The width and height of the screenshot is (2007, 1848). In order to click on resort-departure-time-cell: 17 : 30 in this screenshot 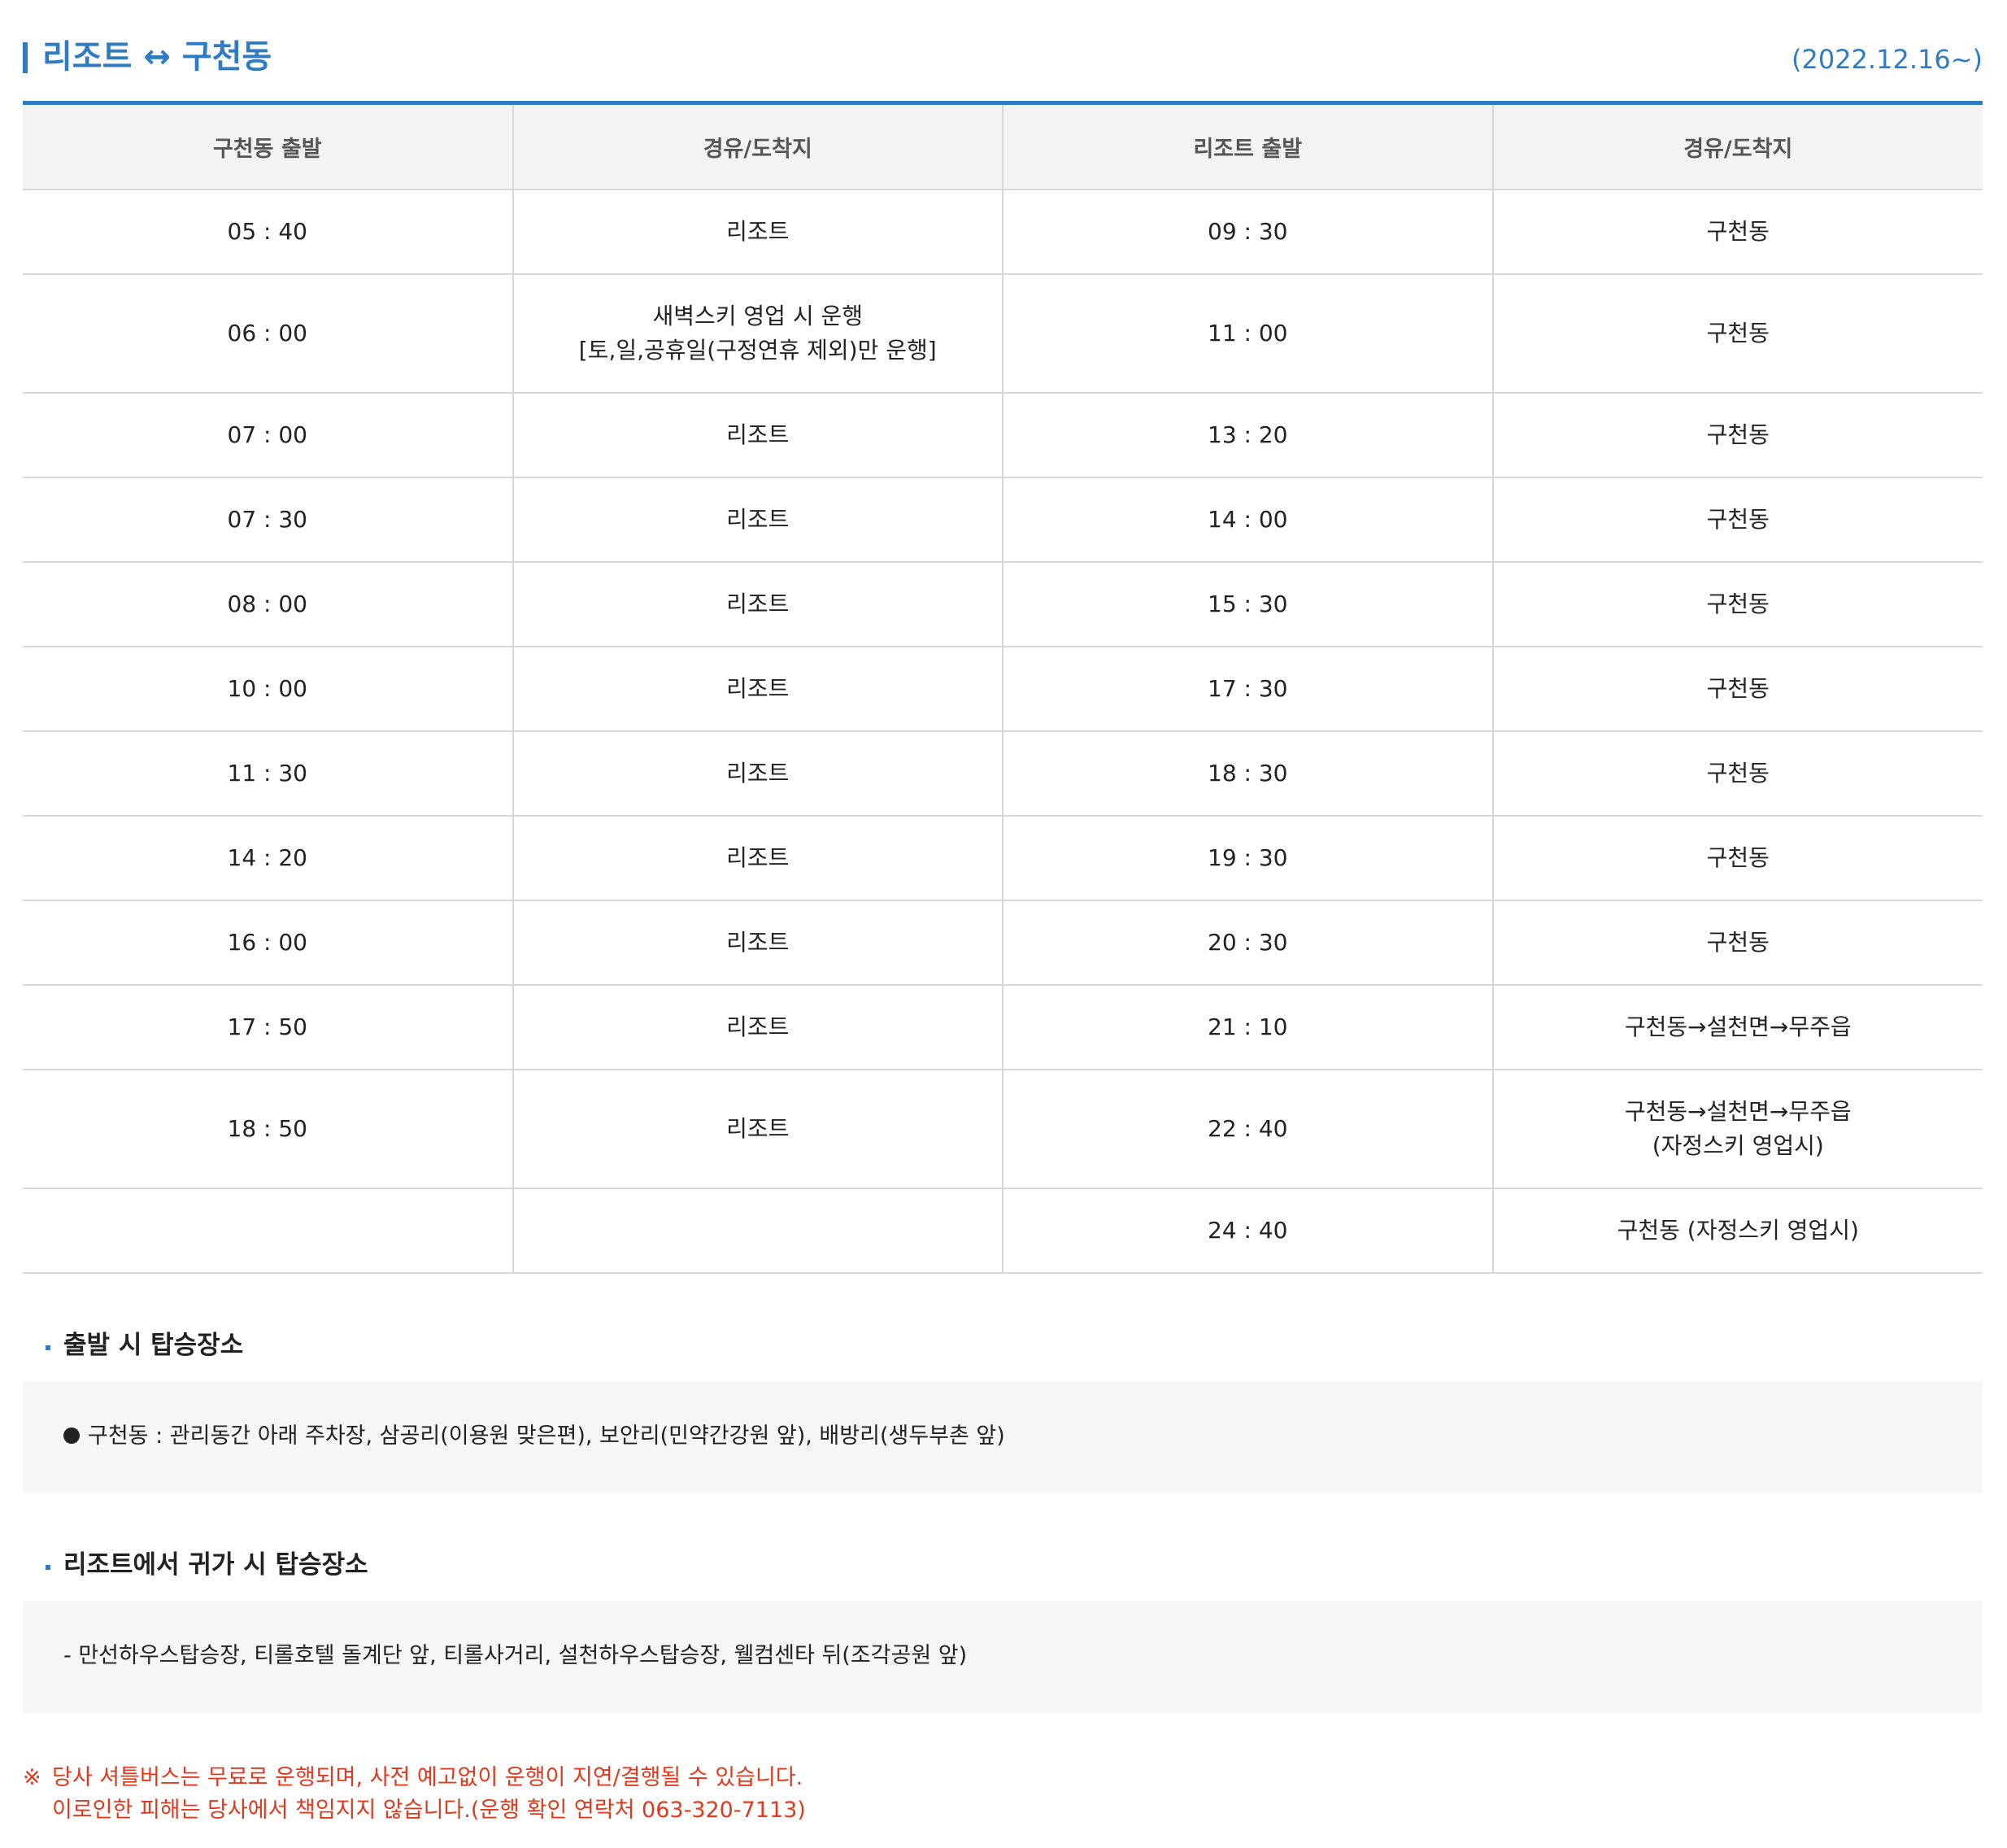, I will do `click(1249, 689)`.